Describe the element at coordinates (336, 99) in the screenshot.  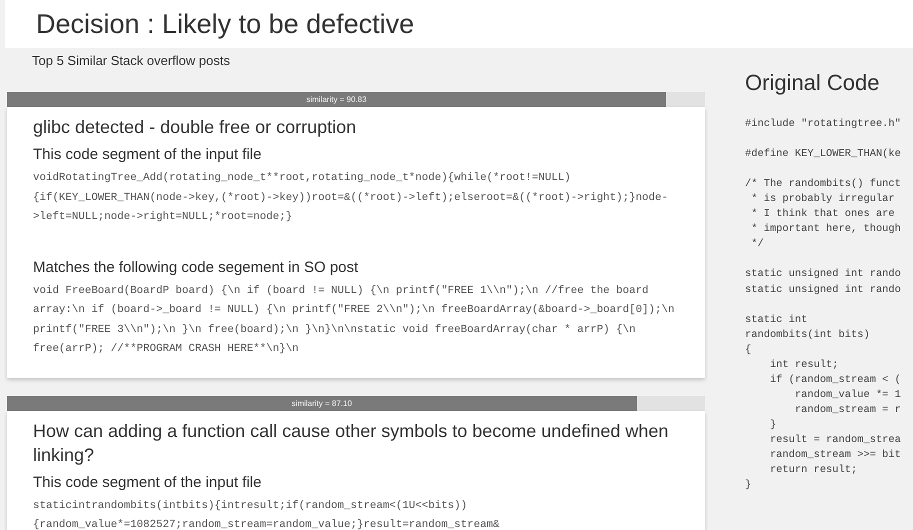
I see `similarity-label: similarity = 90.83` at that location.